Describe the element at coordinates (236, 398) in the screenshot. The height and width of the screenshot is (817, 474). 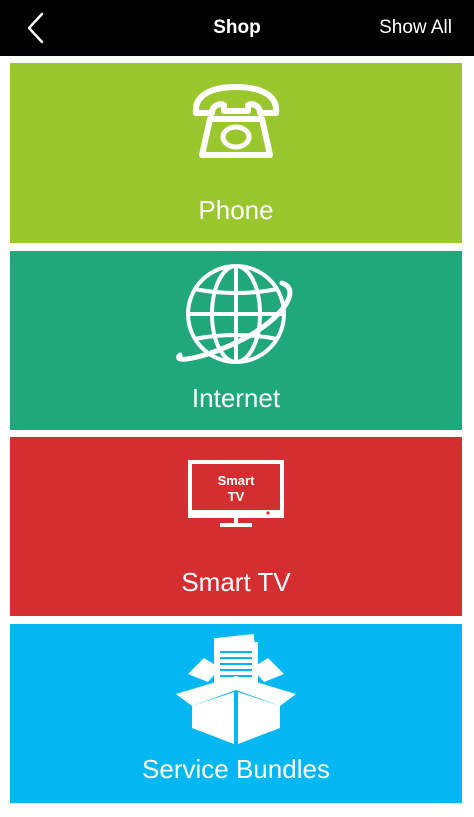
I see `tile-label: Internet` at that location.